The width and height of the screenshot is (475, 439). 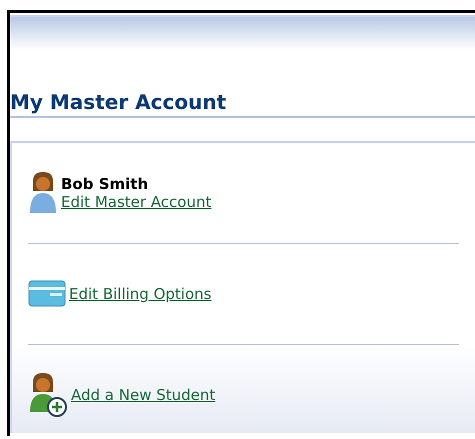 What do you see at coordinates (47, 294) in the screenshot?
I see `credit-card-icon` at bounding box center [47, 294].